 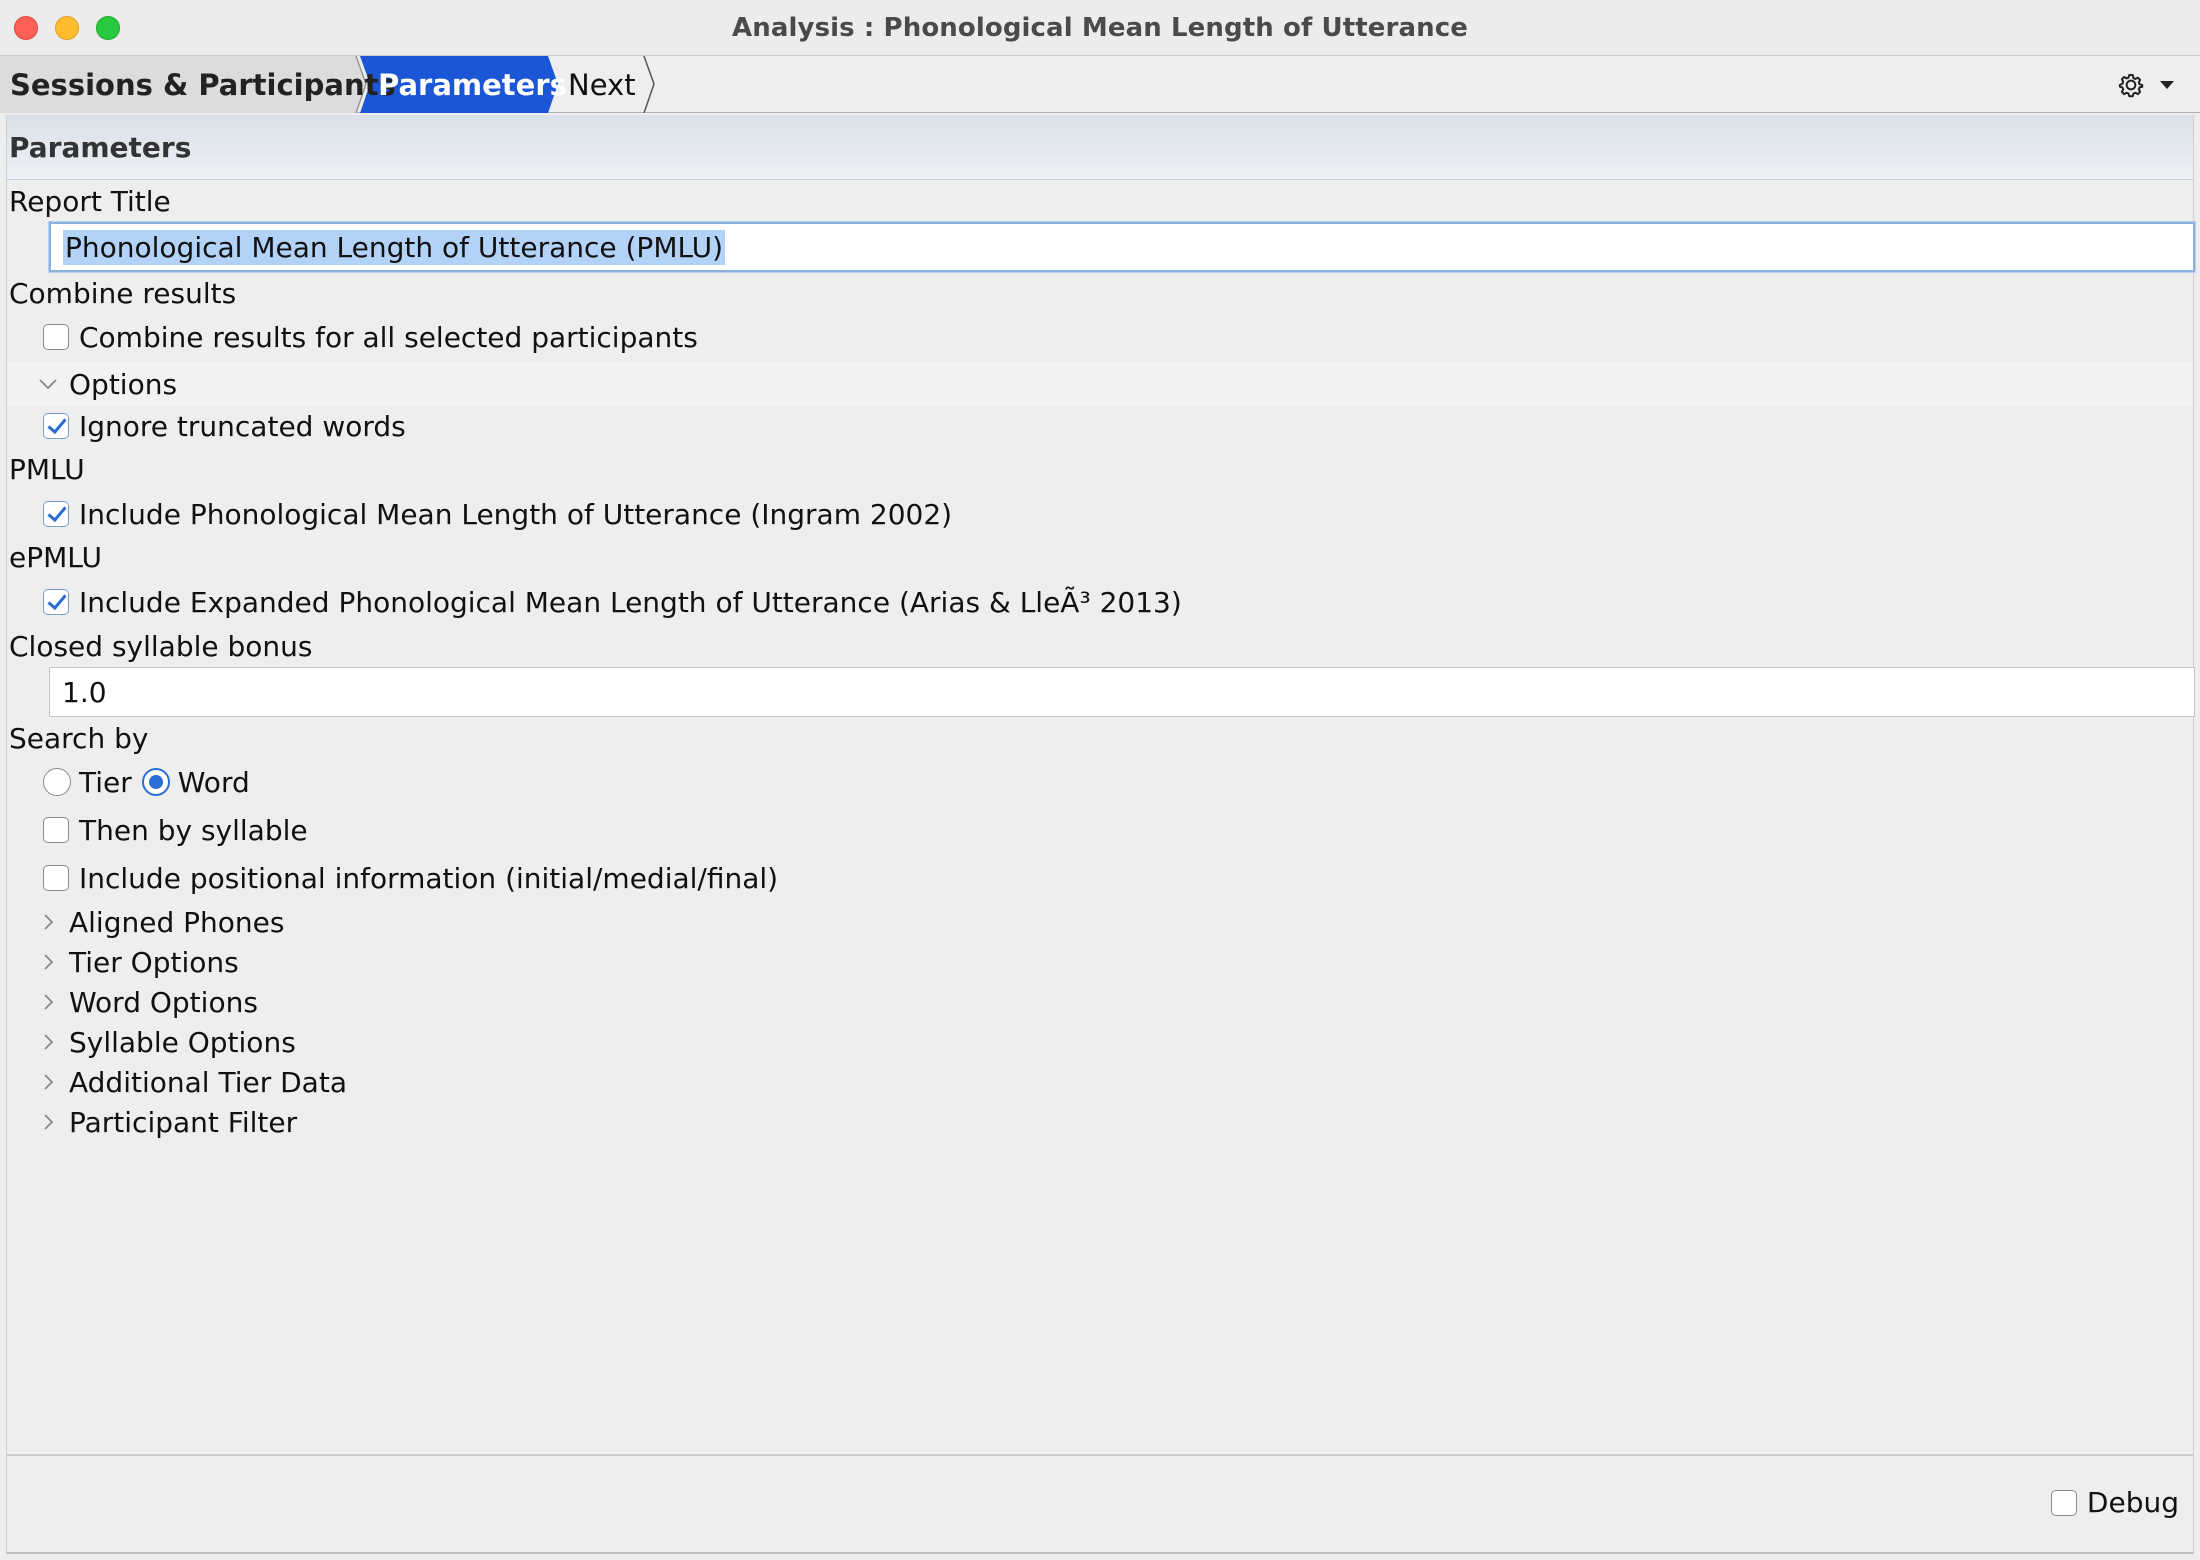 I want to click on search-by-label-text: Search by, so click(x=79, y=738).